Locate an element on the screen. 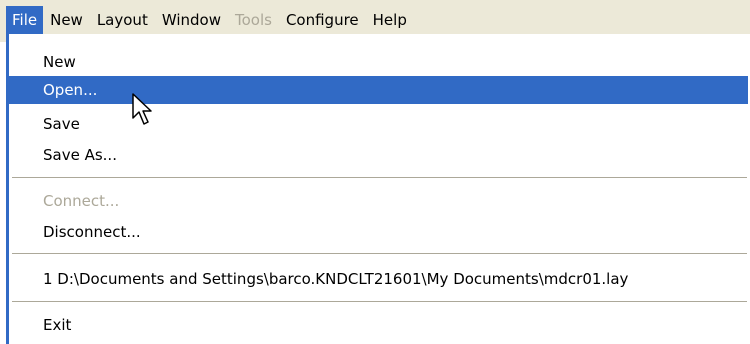 This screenshot has width=750, height=344. menu-window: Window is located at coordinates (191, 20).